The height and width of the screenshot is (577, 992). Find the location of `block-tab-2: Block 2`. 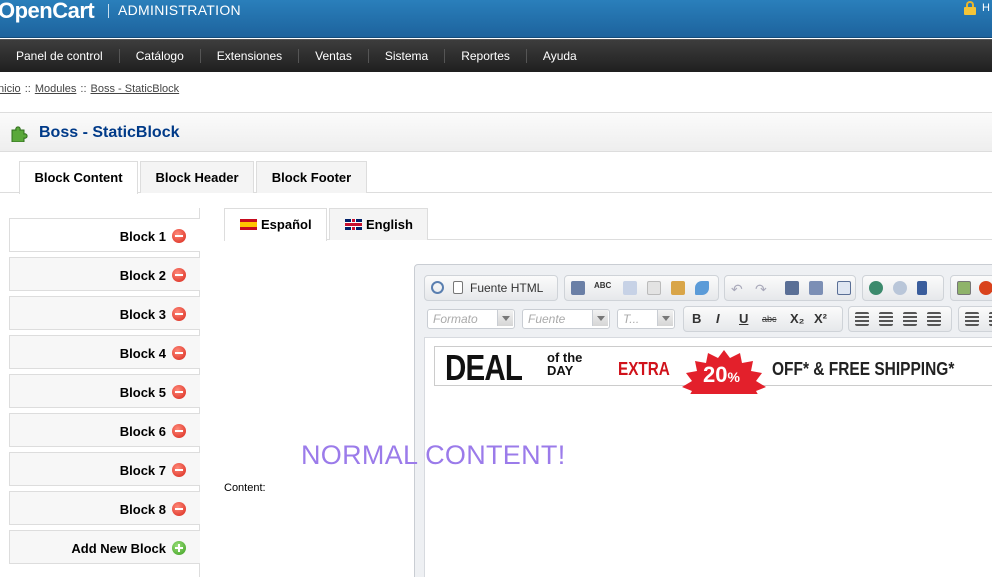

block-tab-2: Block 2 is located at coordinates (104, 274).